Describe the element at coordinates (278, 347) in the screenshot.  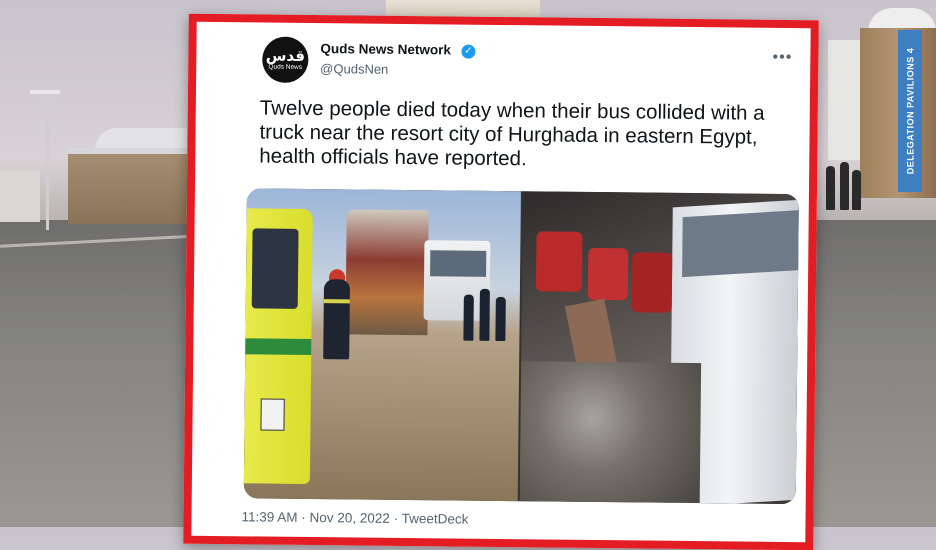
I see `photo-ambulance-stripe` at that location.